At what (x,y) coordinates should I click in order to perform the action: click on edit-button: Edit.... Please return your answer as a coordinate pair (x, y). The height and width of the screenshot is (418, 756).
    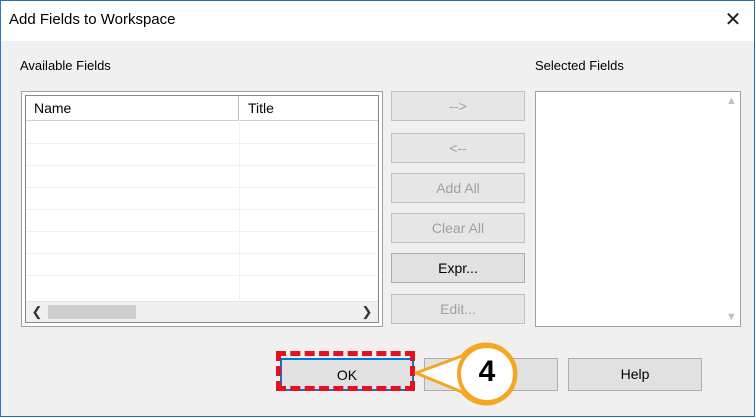
    Looking at the image, I should click on (458, 309).